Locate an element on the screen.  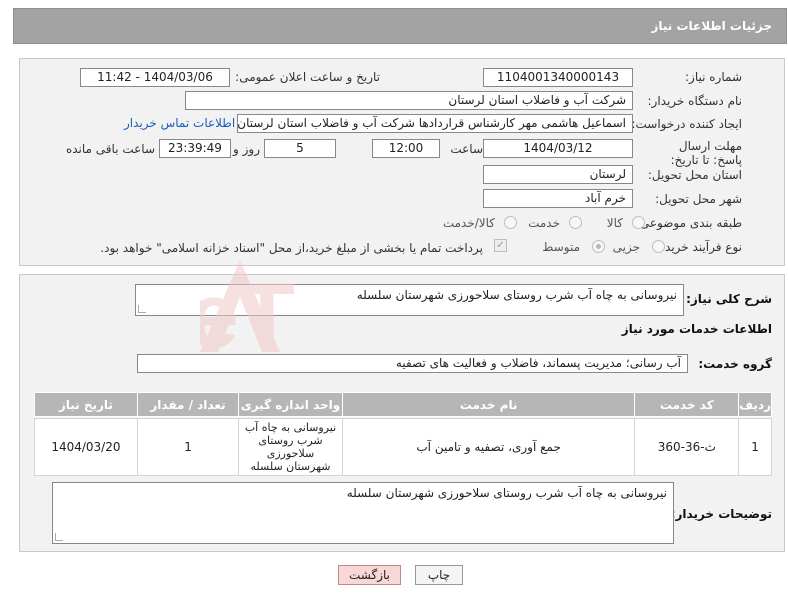
services-heading: اطلاعات خدمات مورد نیاز is located at coordinates (696, 329).